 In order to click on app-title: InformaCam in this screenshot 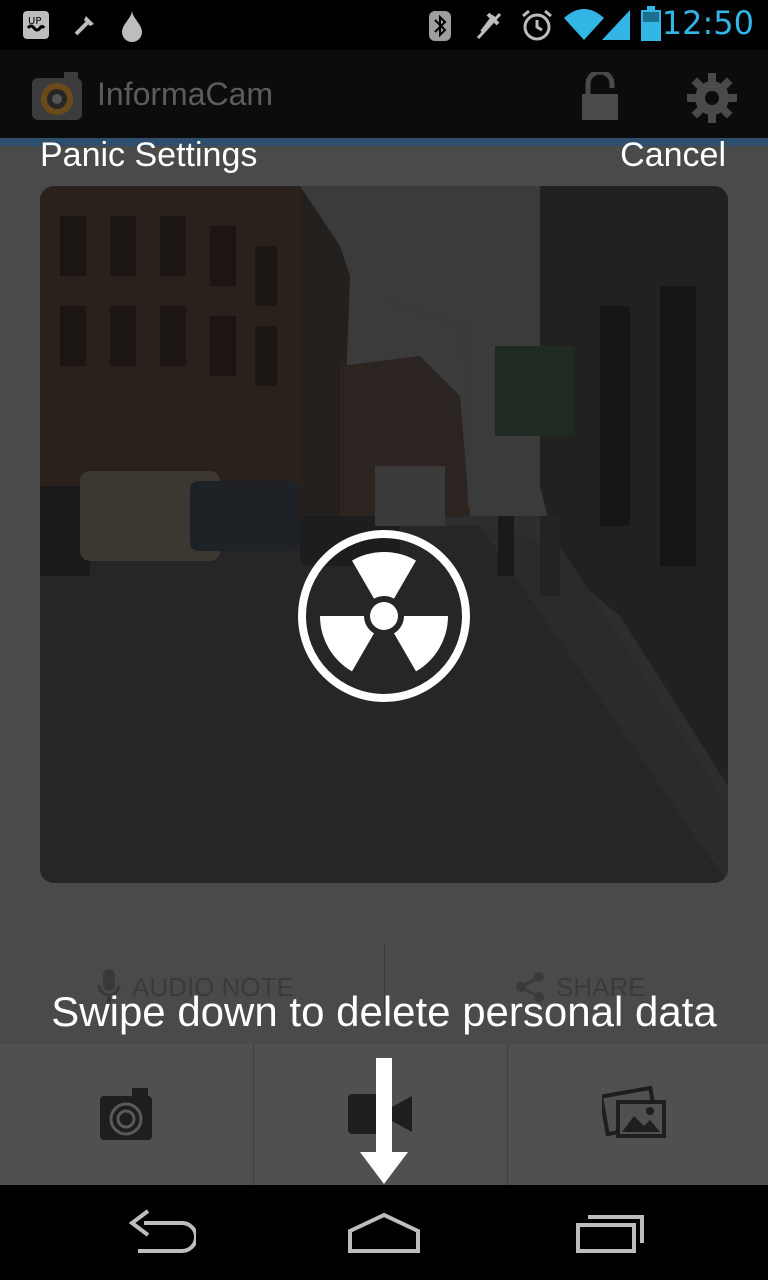, I will do `click(185, 94)`.